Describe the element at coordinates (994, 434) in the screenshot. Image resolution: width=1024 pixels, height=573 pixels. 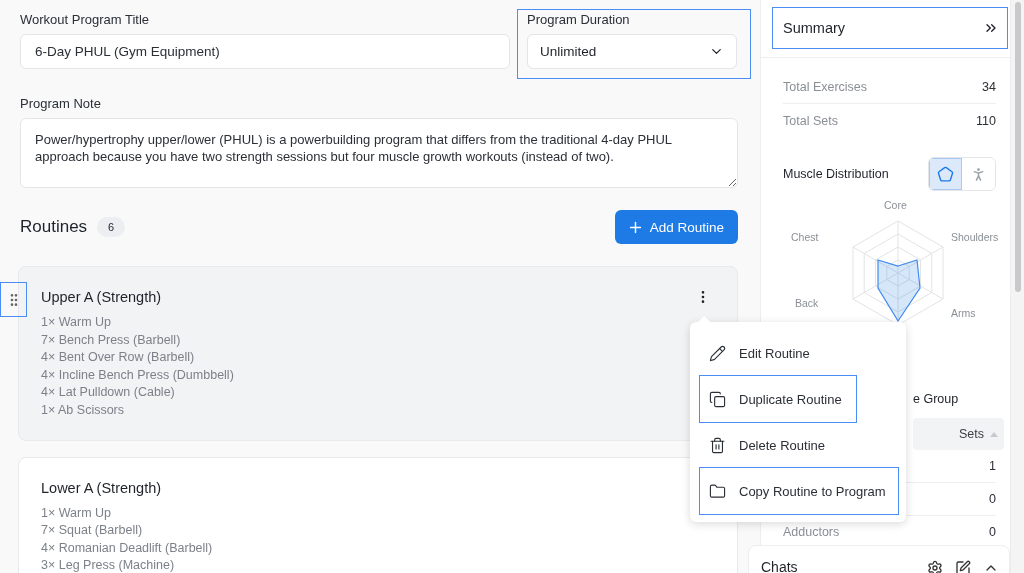
I see `sort-up-icon` at that location.